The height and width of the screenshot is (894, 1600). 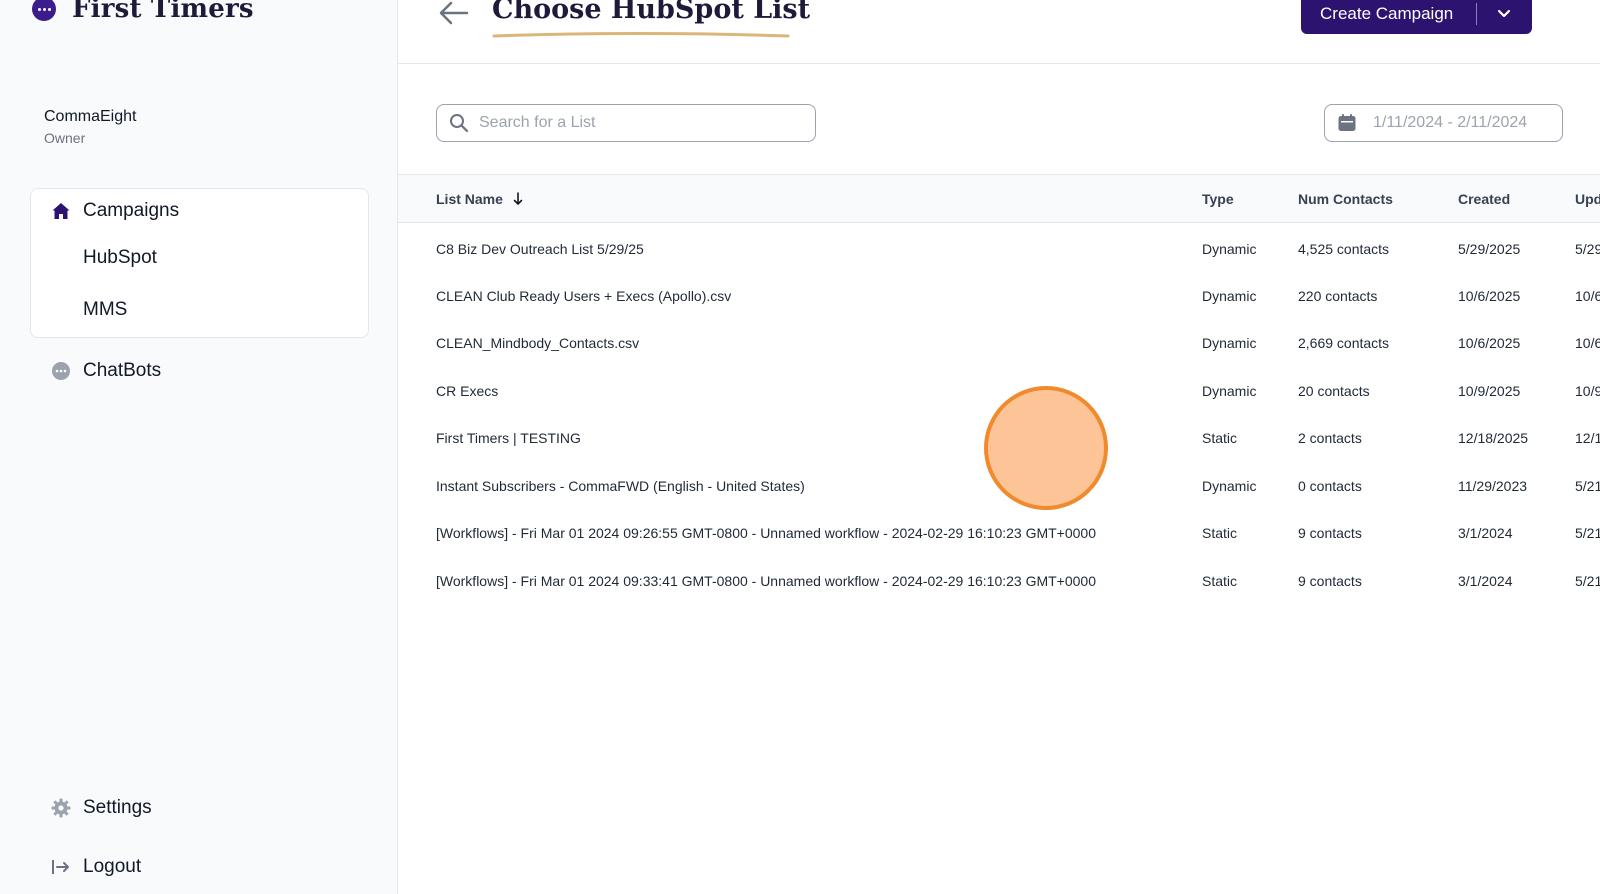 What do you see at coordinates (1330, 486) in the screenshot?
I see `cell-num-contacts: 0 contacts` at bounding box center [1330, 486].